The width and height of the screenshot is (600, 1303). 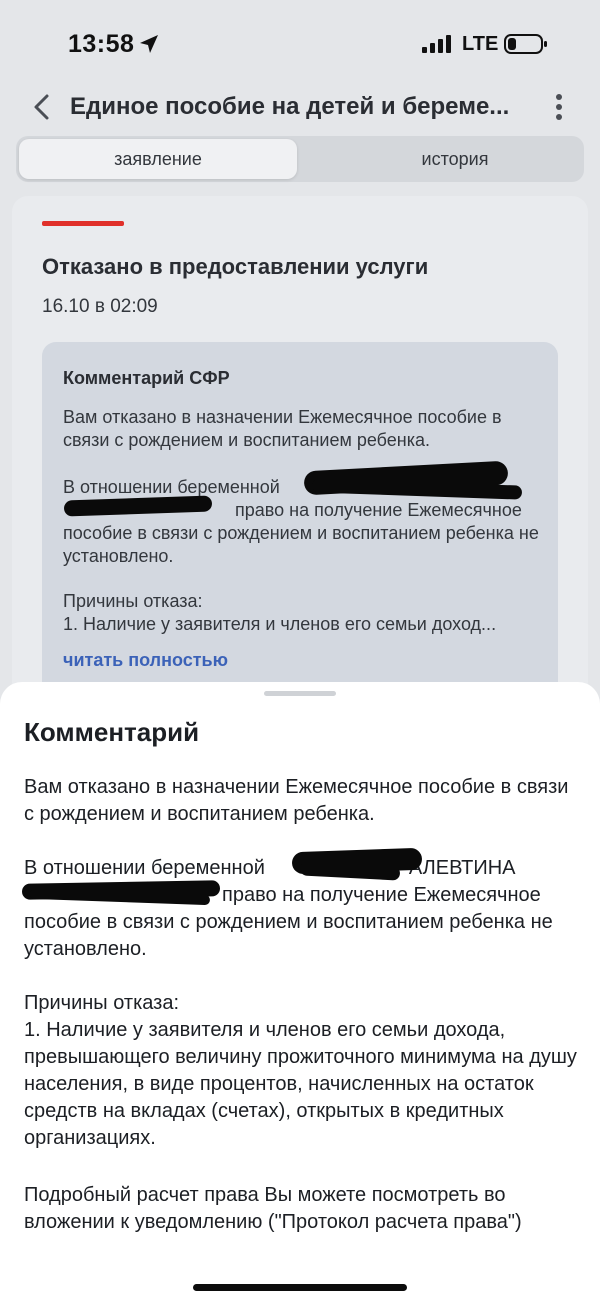 I want to click on status-time: 13:58, so click(x=101, y=44).